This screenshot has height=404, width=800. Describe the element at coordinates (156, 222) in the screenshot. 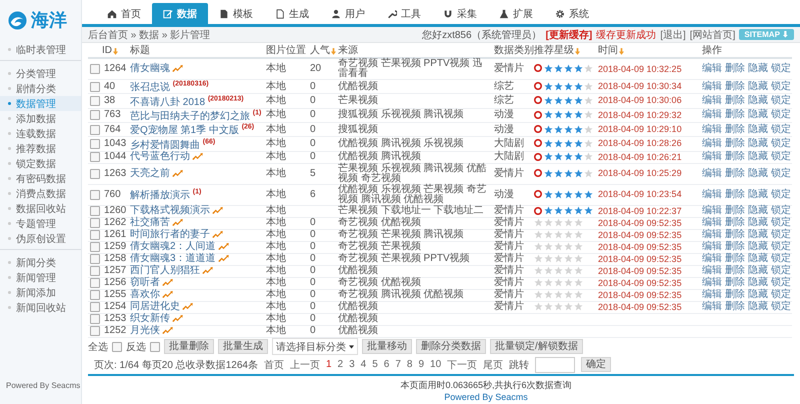

I see `title-link: 社交痛苦` at that location.